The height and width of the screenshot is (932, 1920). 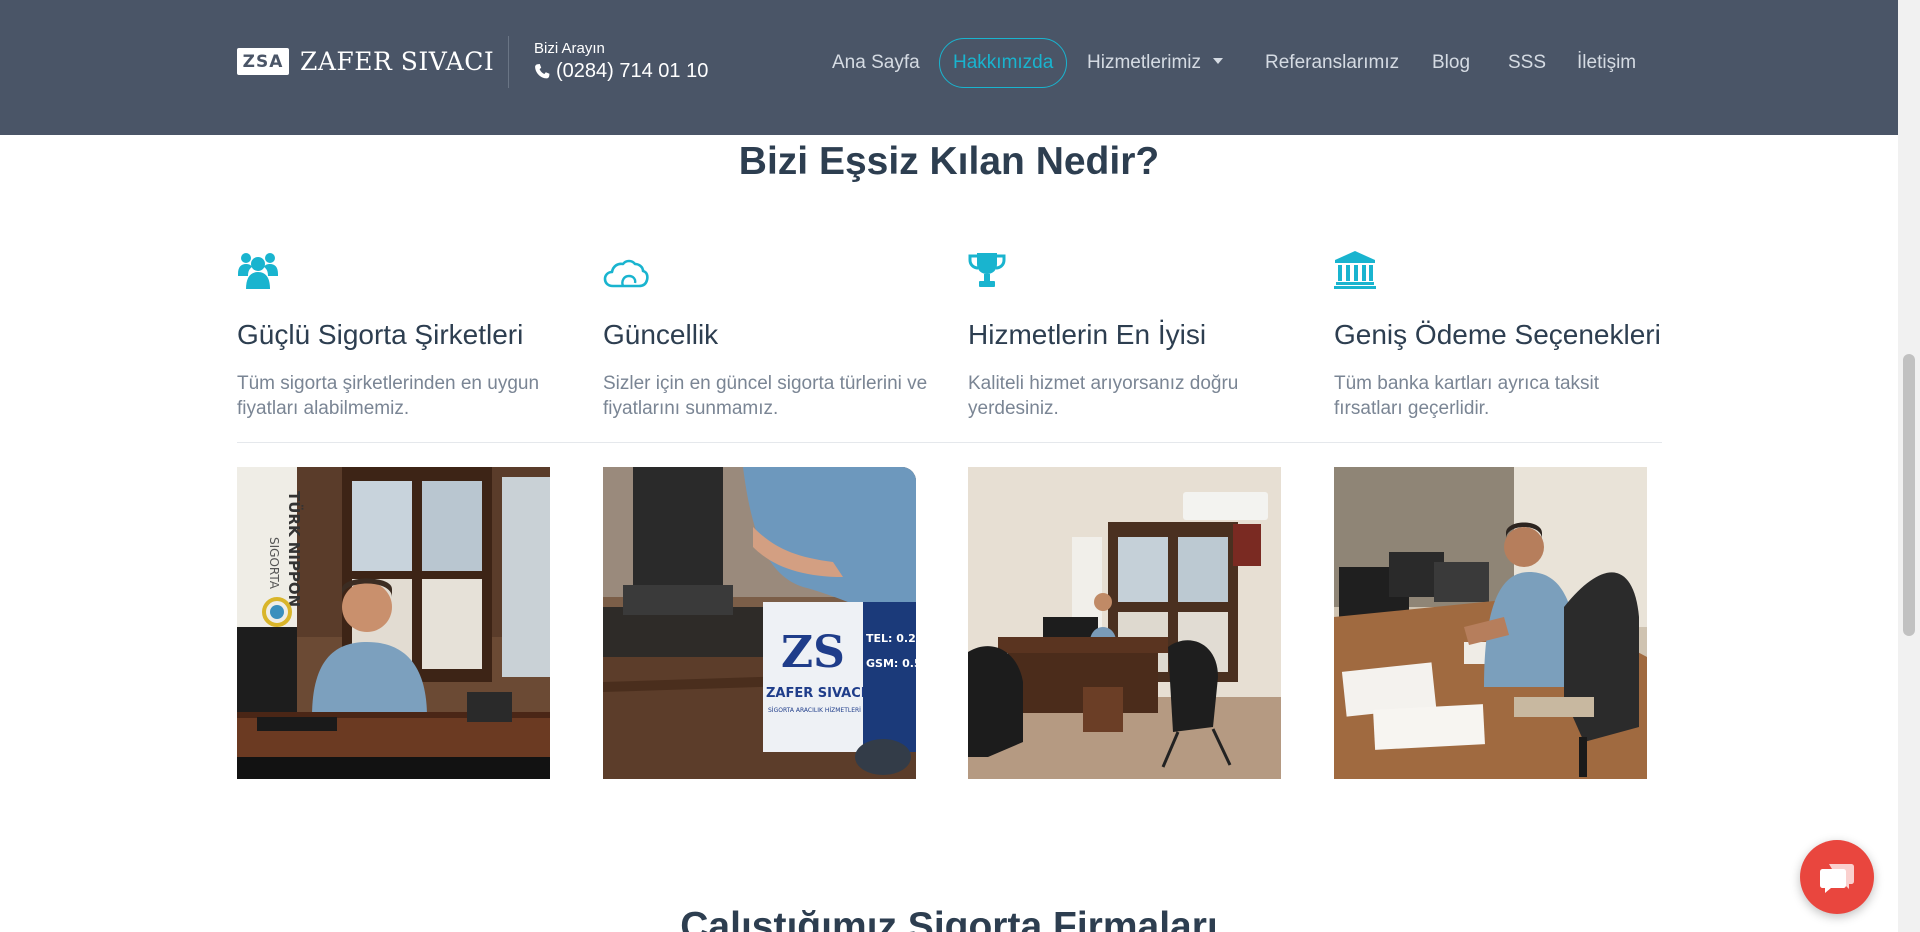 I want to click on nav-contact-label: İletişim, so click(x=1607, y=62).